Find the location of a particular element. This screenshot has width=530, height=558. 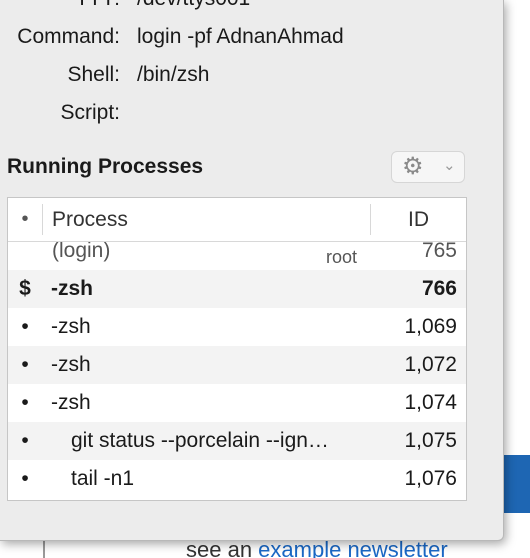

command-label: Command: is located at coordinates (68, 36).